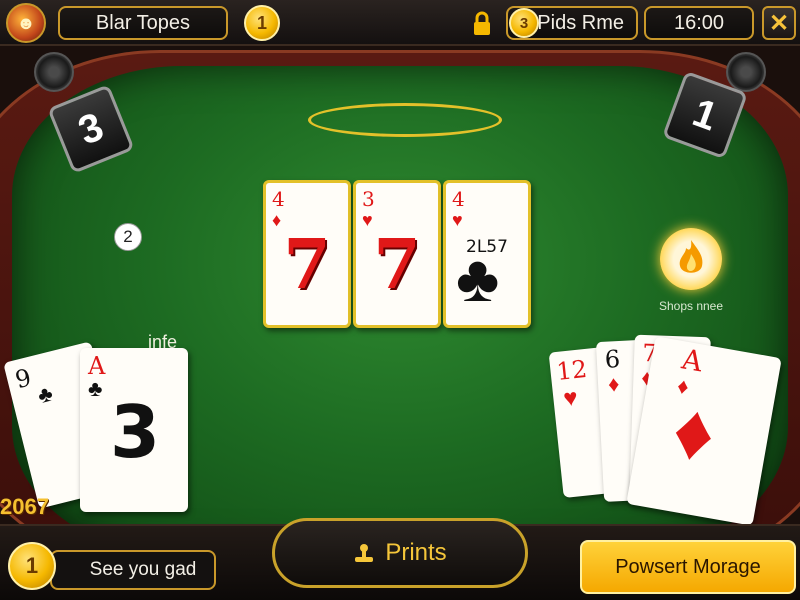 The image size is (800, 600). I want to click on avatar: ☻, so click(26, 23).